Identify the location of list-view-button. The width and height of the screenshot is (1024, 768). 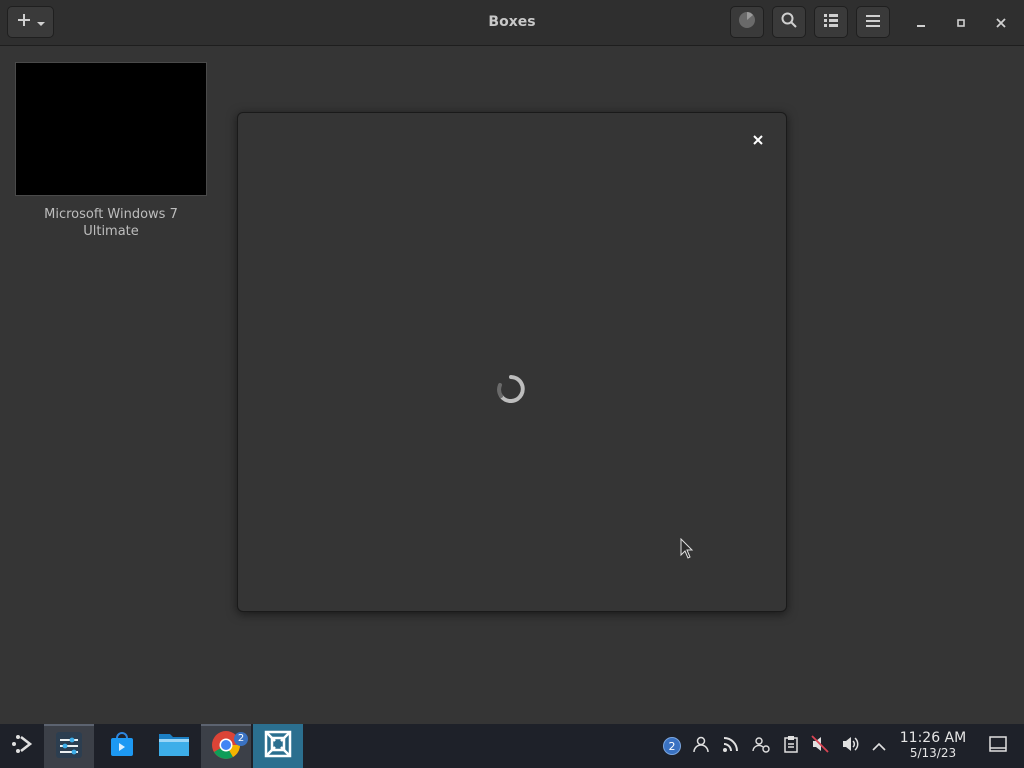
(831, 22).